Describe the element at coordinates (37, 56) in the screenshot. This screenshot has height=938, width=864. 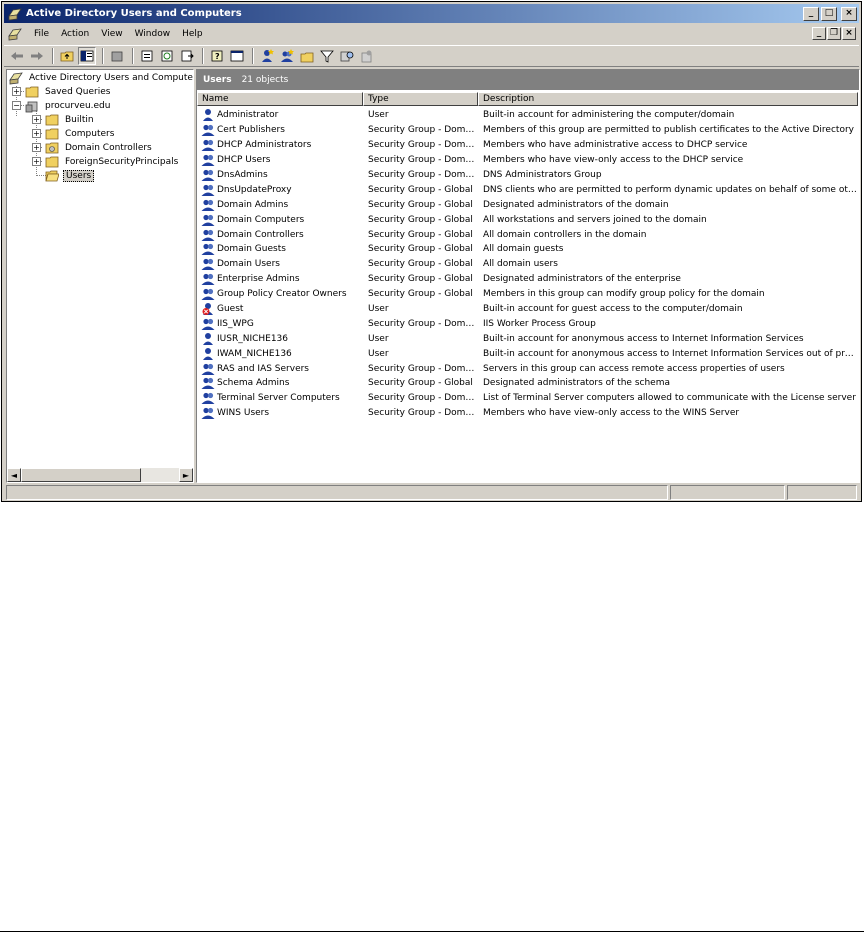
I see `forward-arrow-icon` at that location.